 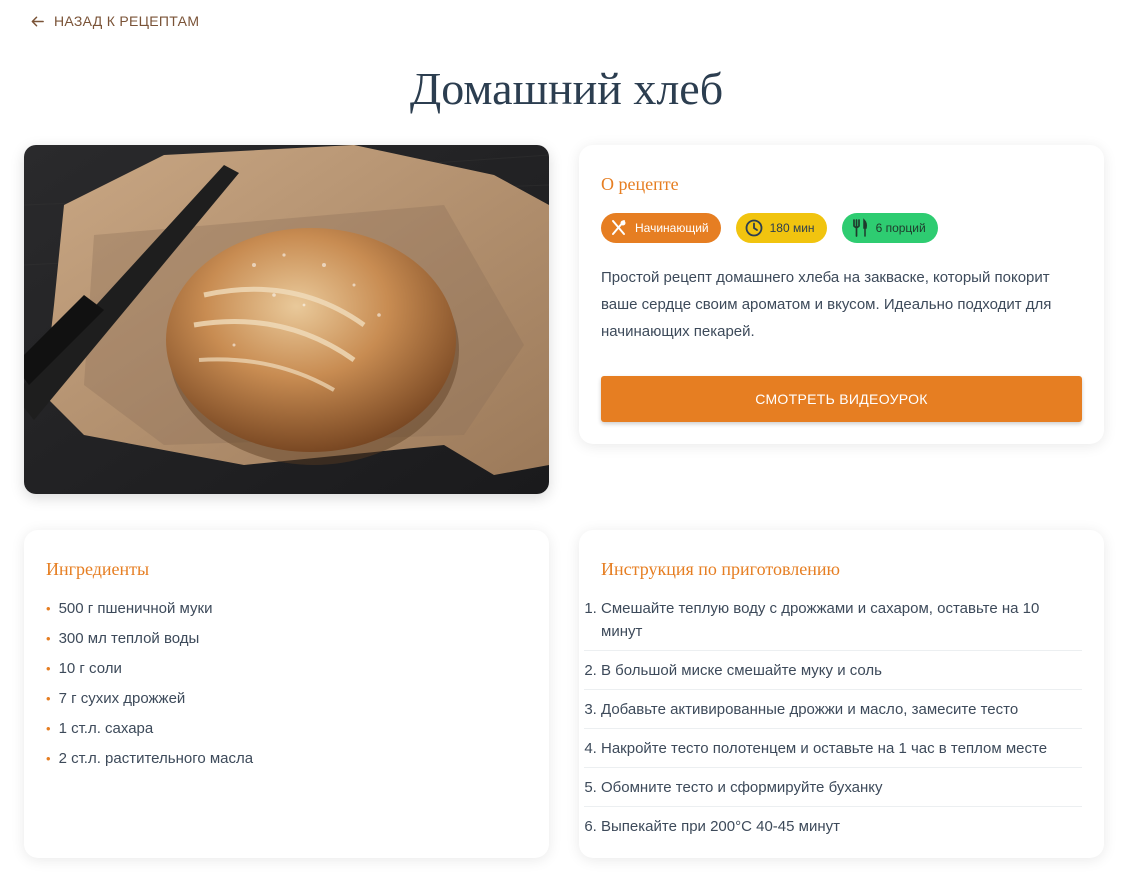 I want to click on level-label: Начинающий, so click(x=672, y=228).